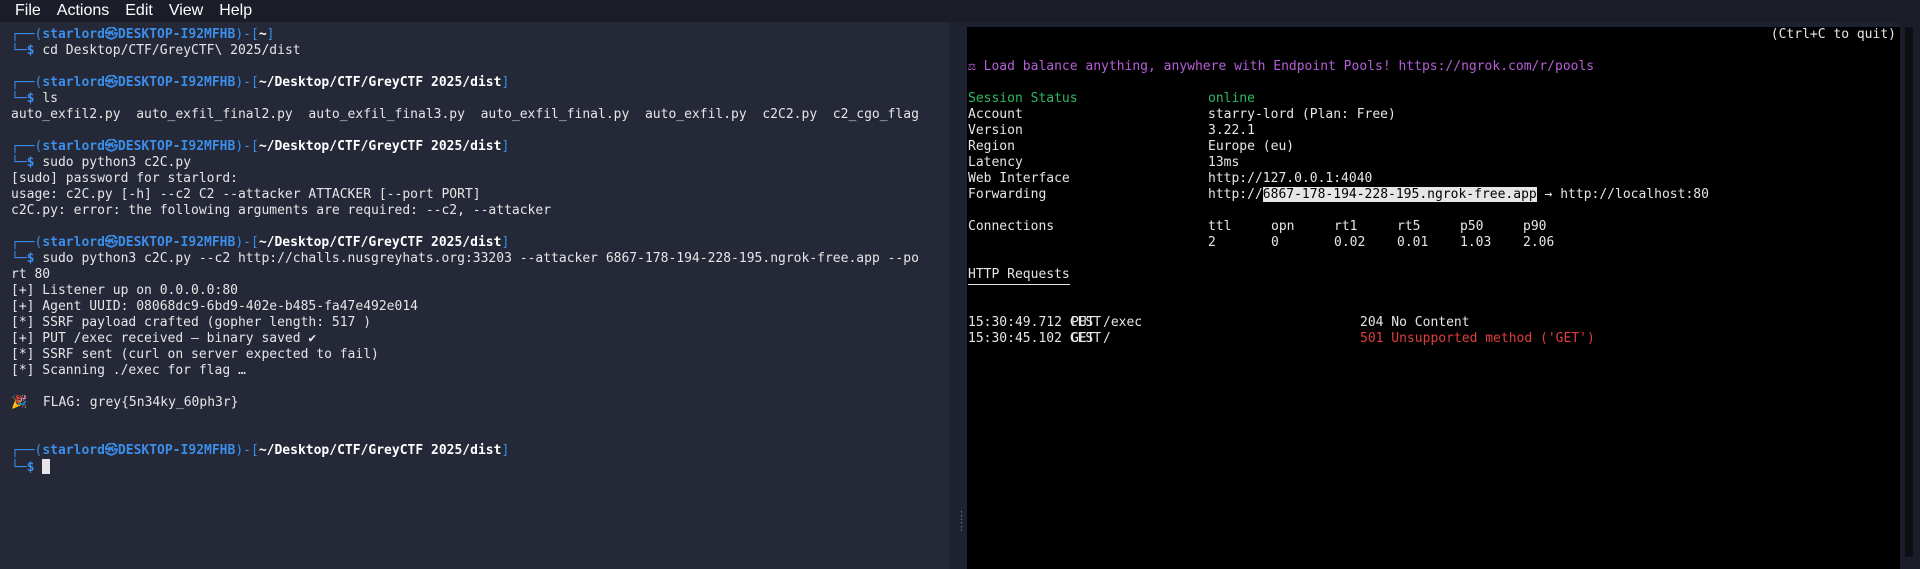 The width and height of the screenshot is (1920, 569). What do you see at coordinates (995, 114) in the screenshot?
I see `field-label: Account` at bounding box center [995, 114].